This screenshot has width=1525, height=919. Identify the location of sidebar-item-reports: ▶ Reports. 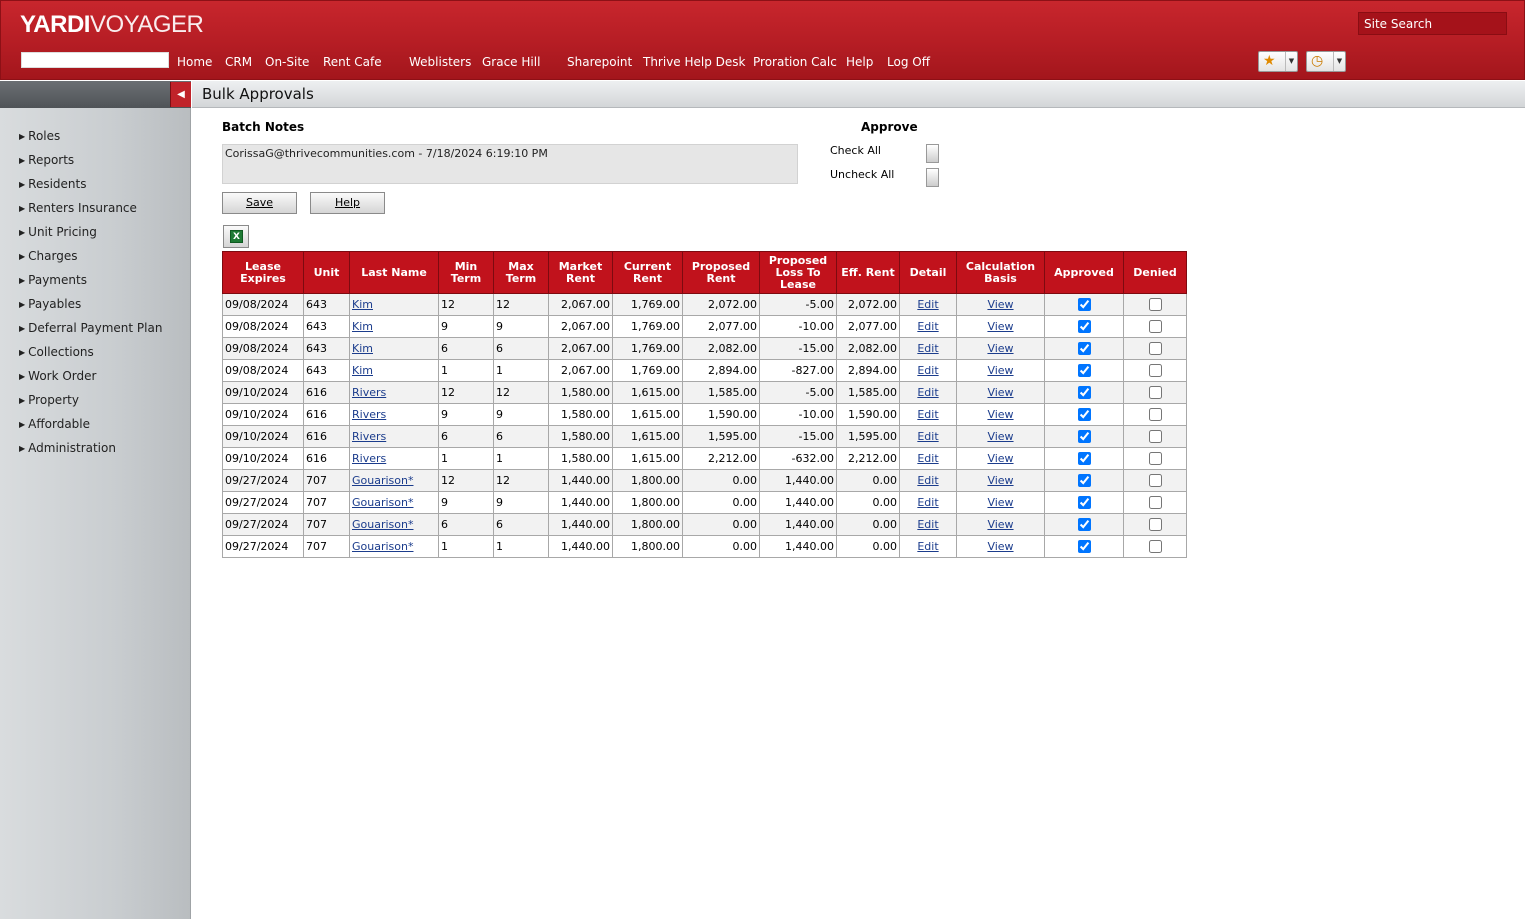
(90, 165).